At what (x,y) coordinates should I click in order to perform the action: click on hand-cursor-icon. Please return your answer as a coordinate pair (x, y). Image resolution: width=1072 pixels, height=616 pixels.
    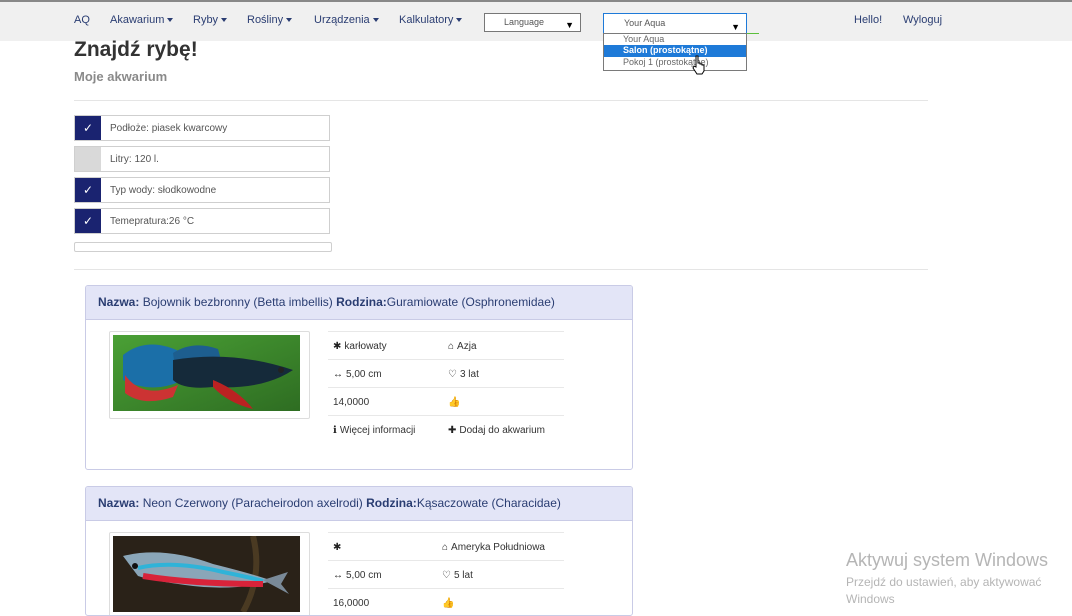
    Looking at the image, I should click on (698, 65).